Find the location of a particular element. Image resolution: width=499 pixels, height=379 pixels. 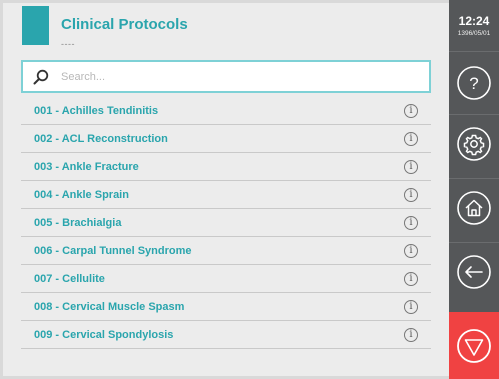

sidebar: 12:24 1396/05/01 ? is located at coordinates (474, 189).